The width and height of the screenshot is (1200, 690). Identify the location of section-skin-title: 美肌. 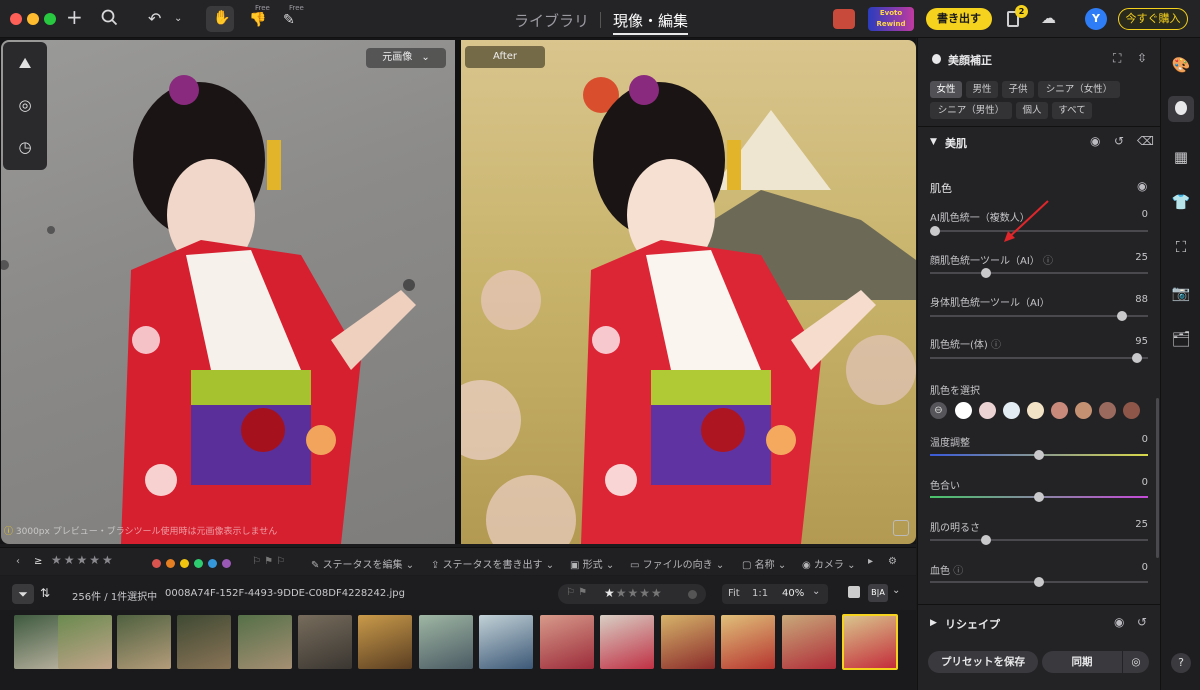
(956, 143).